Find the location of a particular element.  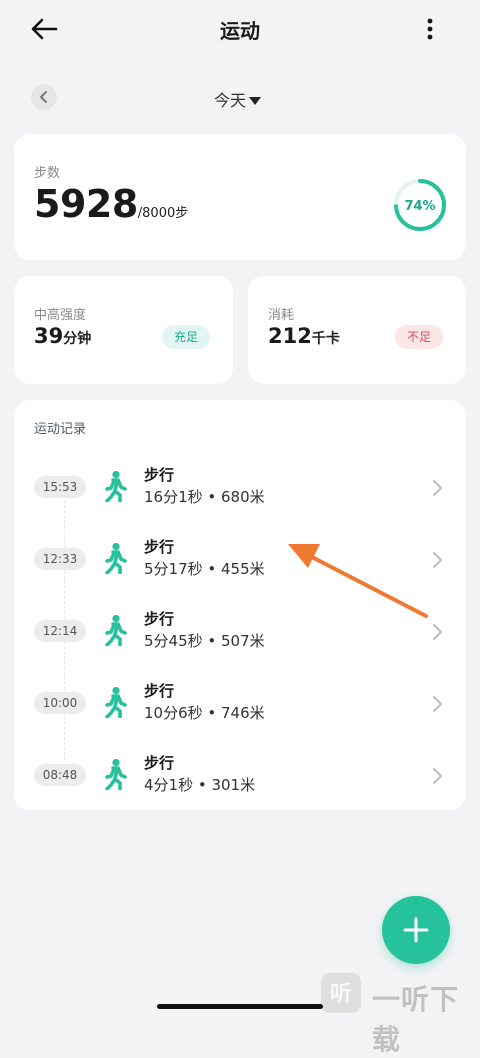

caret-down-icon is located at coordinates (255, 101).